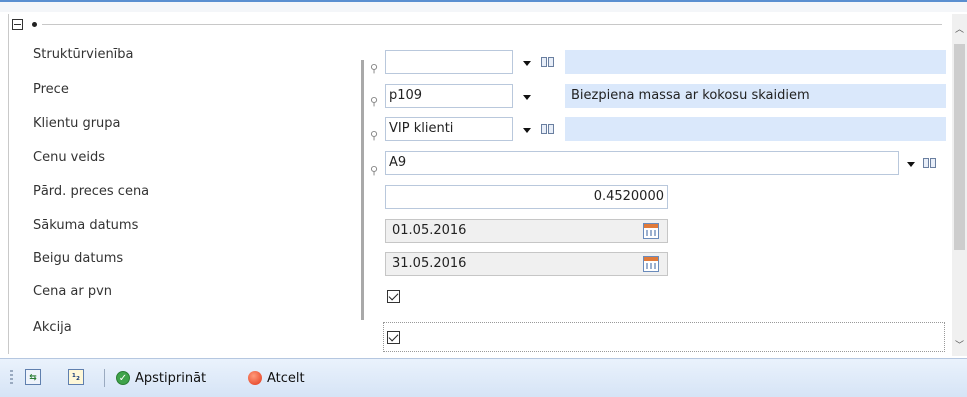 The width and height of the screenshot is (967, 397). I want to click on label-akcija: Akcija, so click(52, 327).